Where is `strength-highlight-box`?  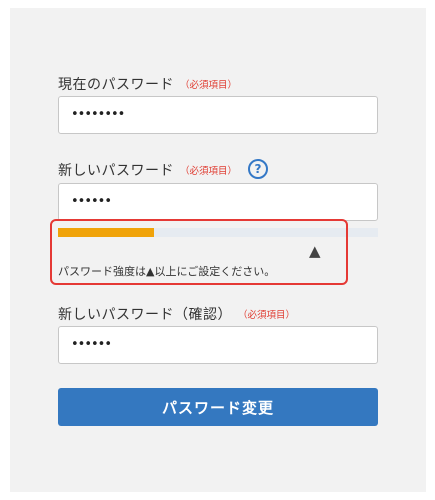
strength-highlight-box is located at coordinates (199, 252).